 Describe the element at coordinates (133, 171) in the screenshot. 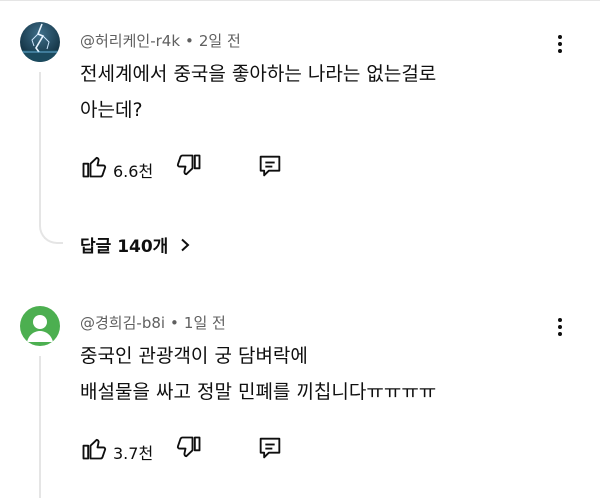

I see `like-count: 6.6천` at that location.